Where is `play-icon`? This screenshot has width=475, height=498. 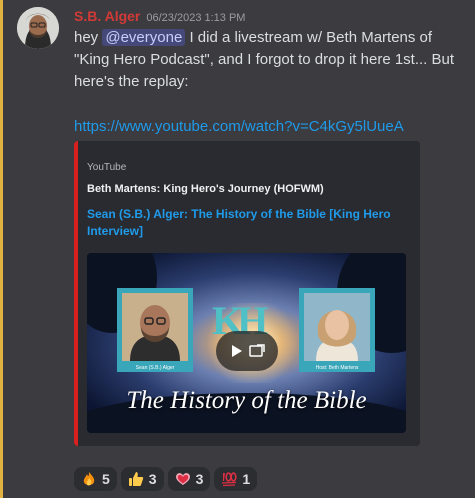 play-icon is located at coordinates (237, 351).